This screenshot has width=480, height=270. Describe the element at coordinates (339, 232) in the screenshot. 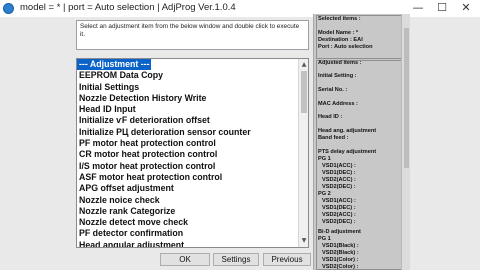

I see `bid-adjustment-label: Bi-D adjustment` at that location.